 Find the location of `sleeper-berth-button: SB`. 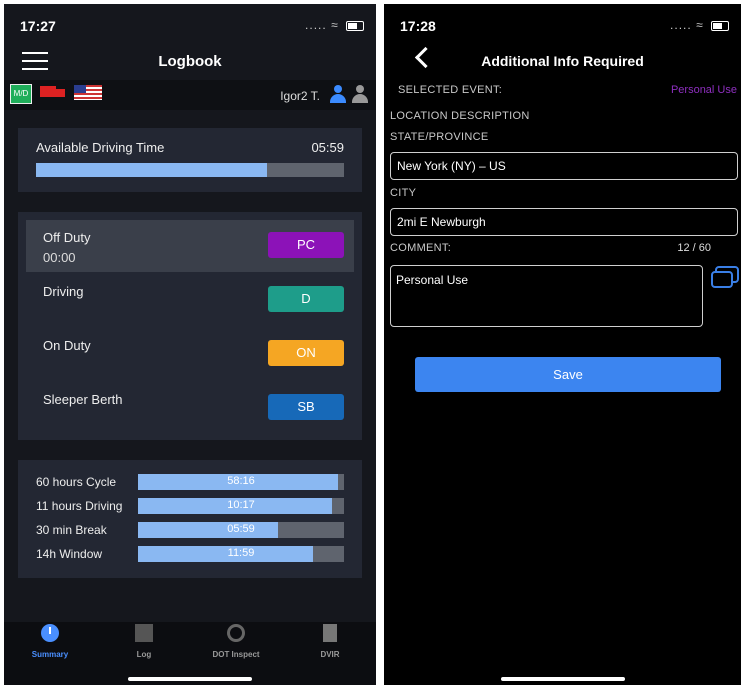

sleeper-berth-button: SB is located at coordinates (306, 407).